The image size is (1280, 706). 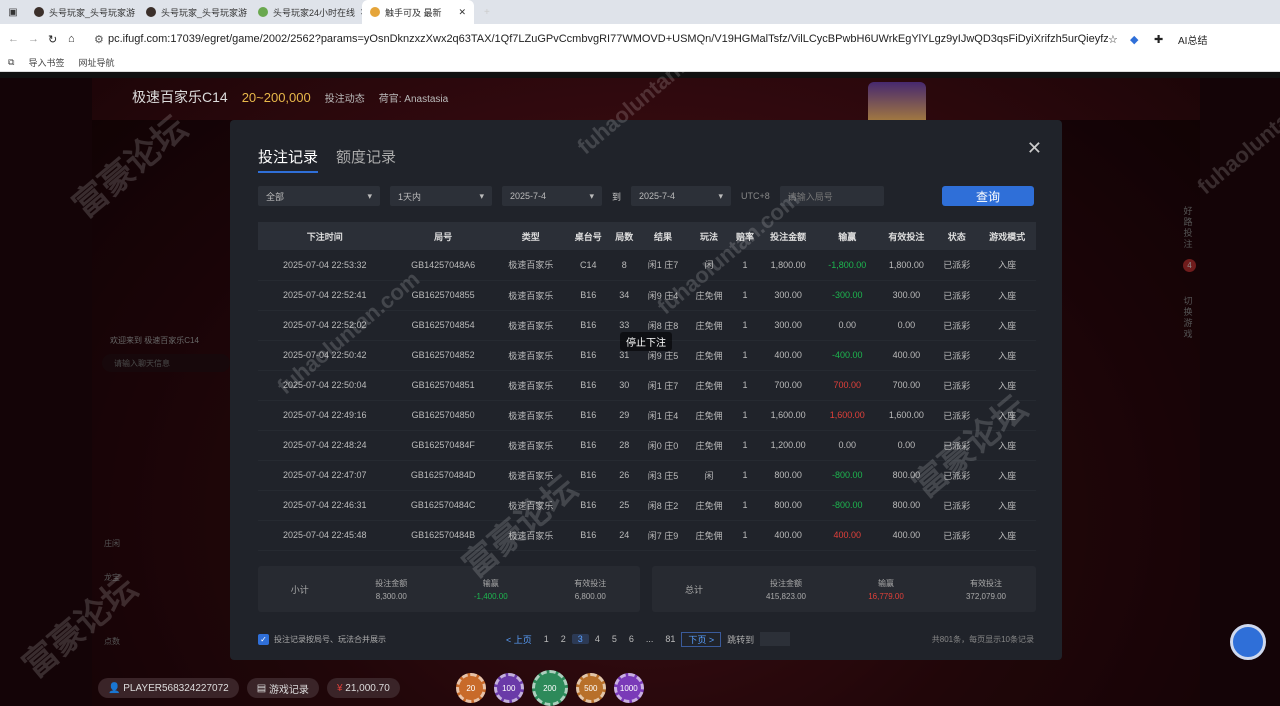 I want to click on type-select: 全部 ▾, so click(x=319, y=196).